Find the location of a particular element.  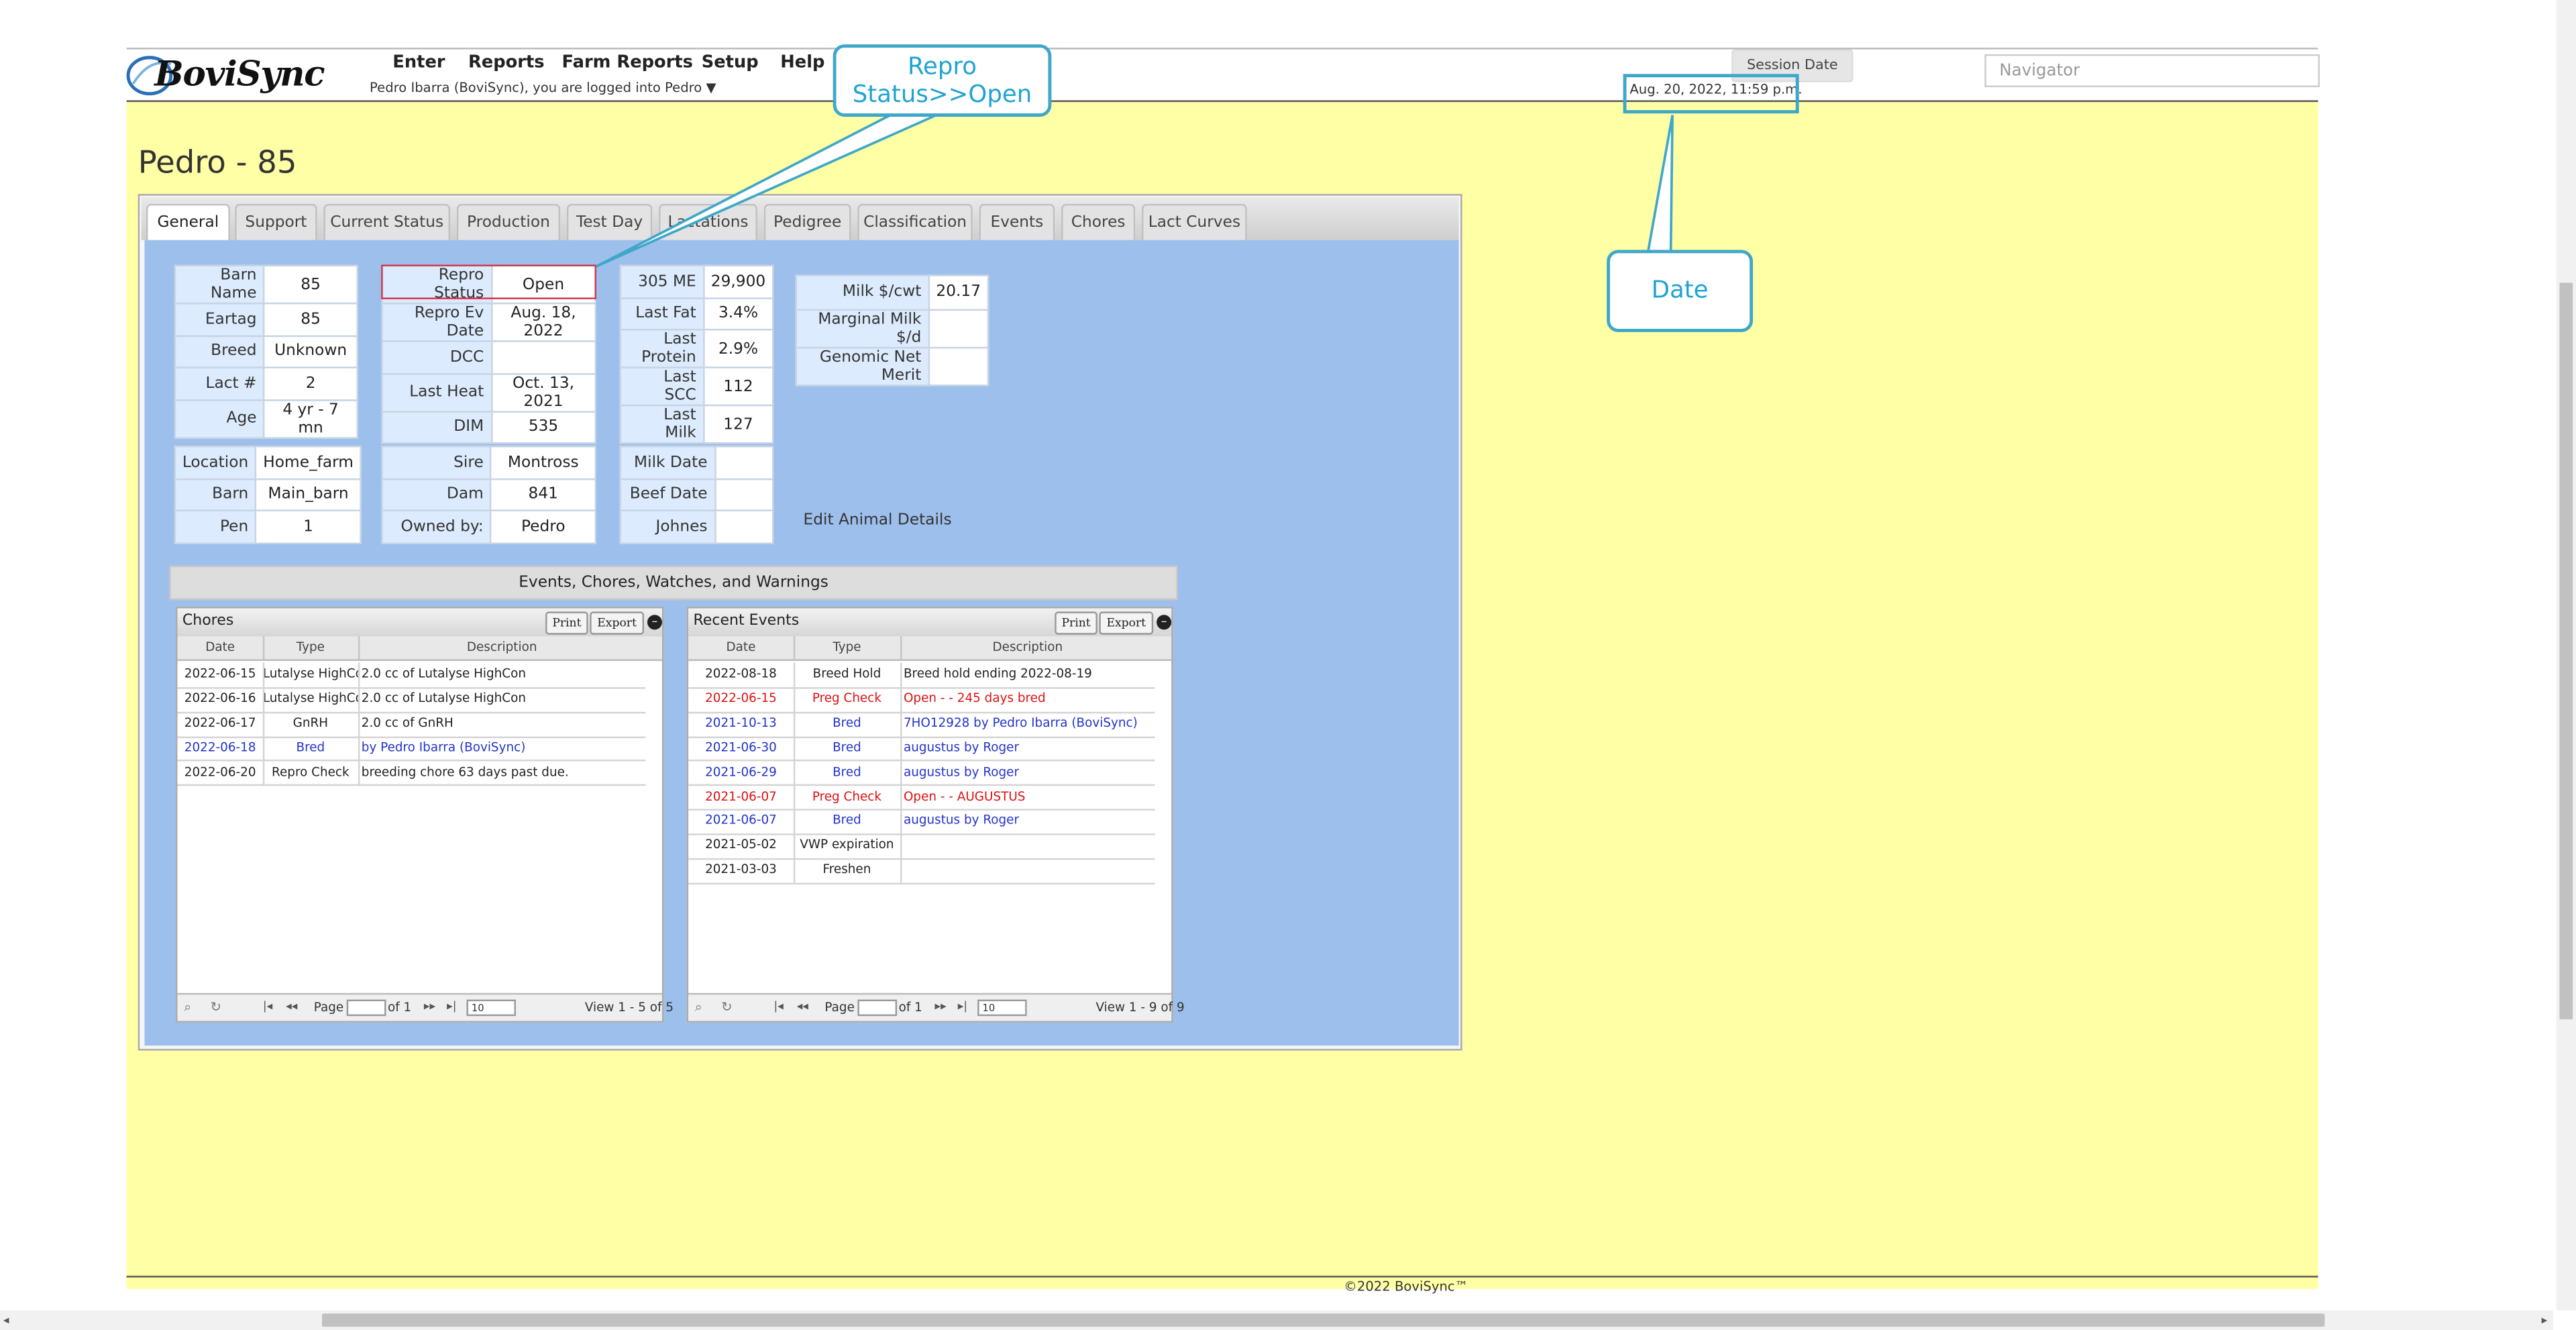

detail-value: 1 is located at coordinates (308, 526).